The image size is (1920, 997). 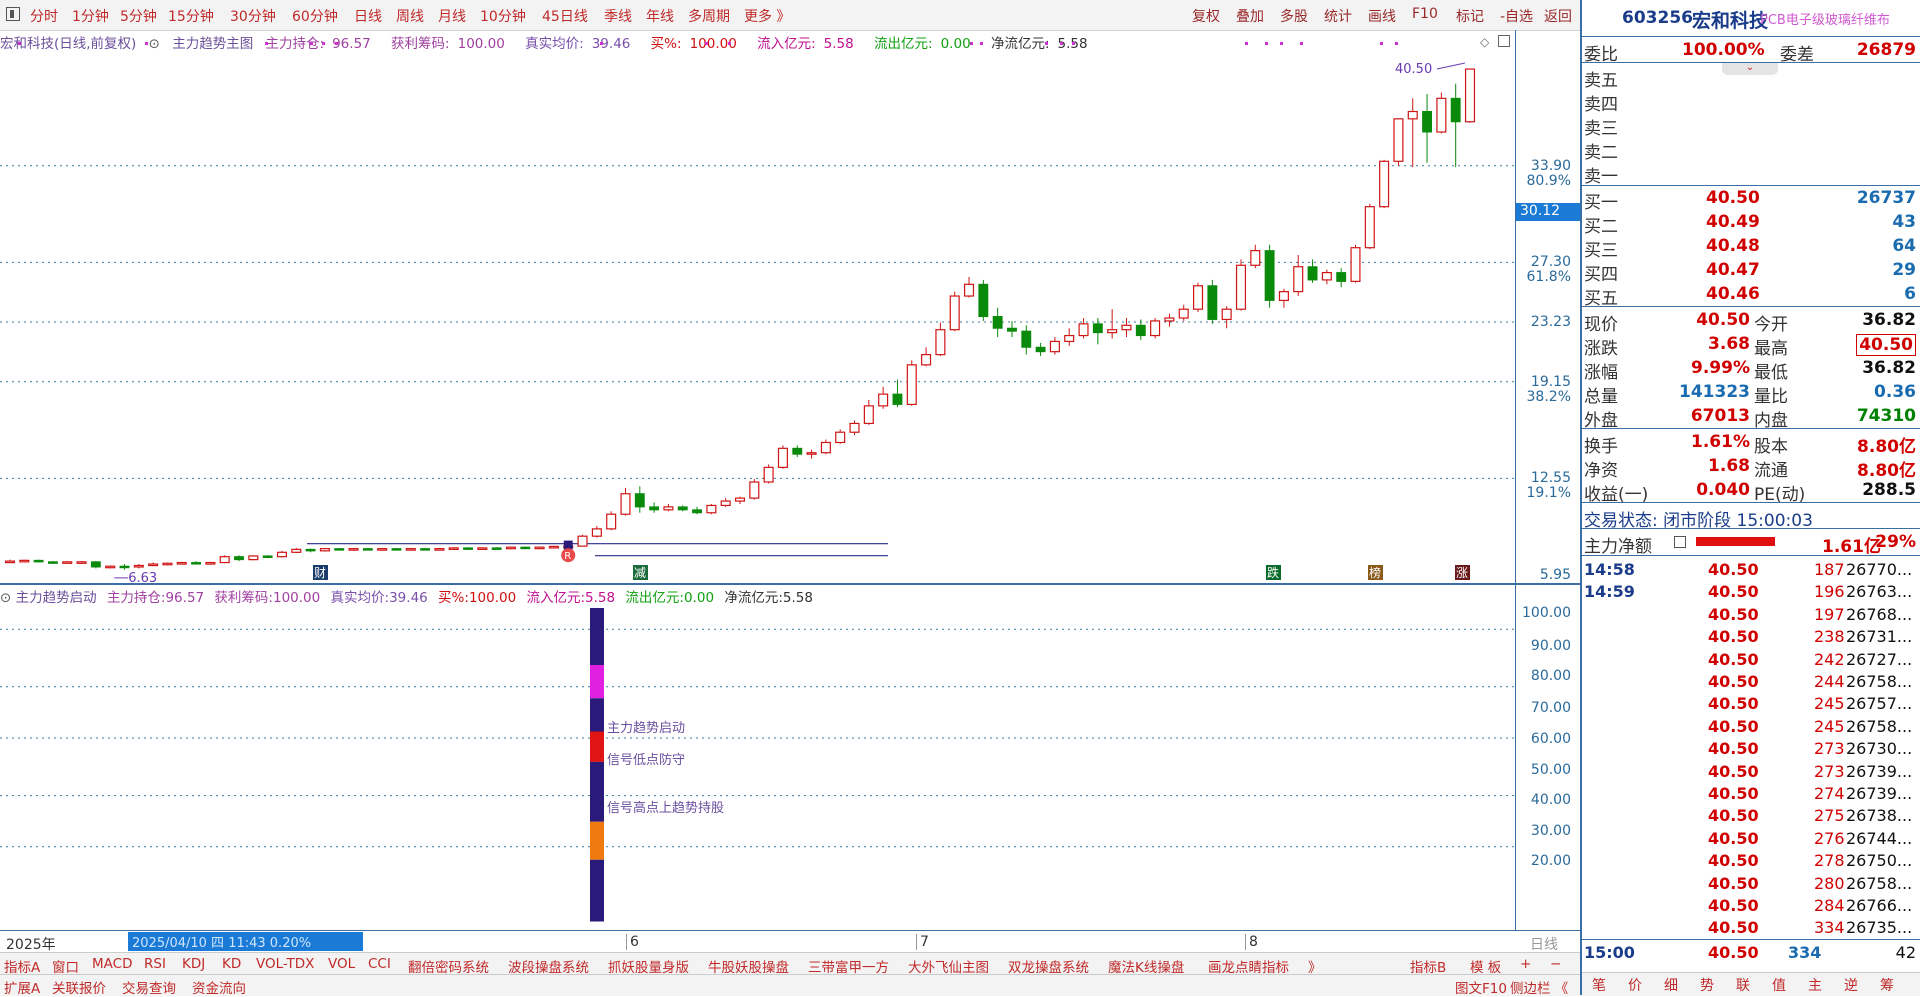 I want to click on stat-row: 收益(一) 0.040 PE(动) 288.5, so click(x=1751, y=491).